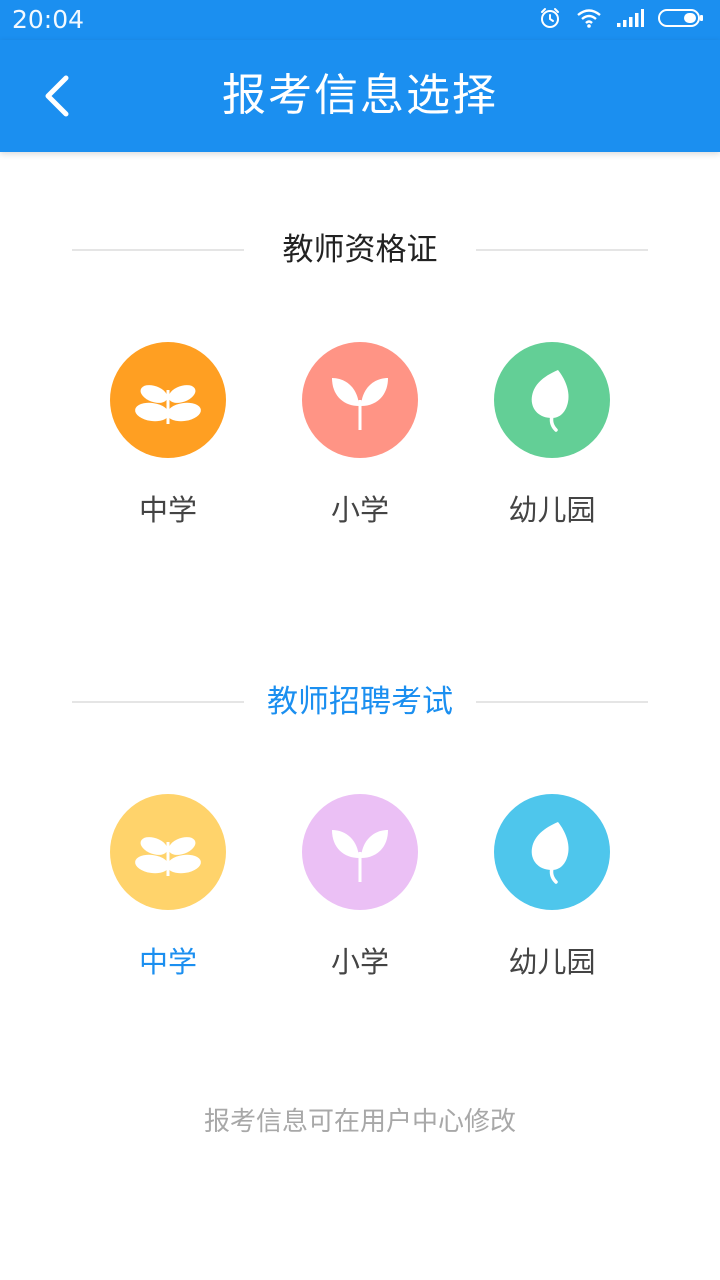  I want to click on back-button, so click(58, 96).